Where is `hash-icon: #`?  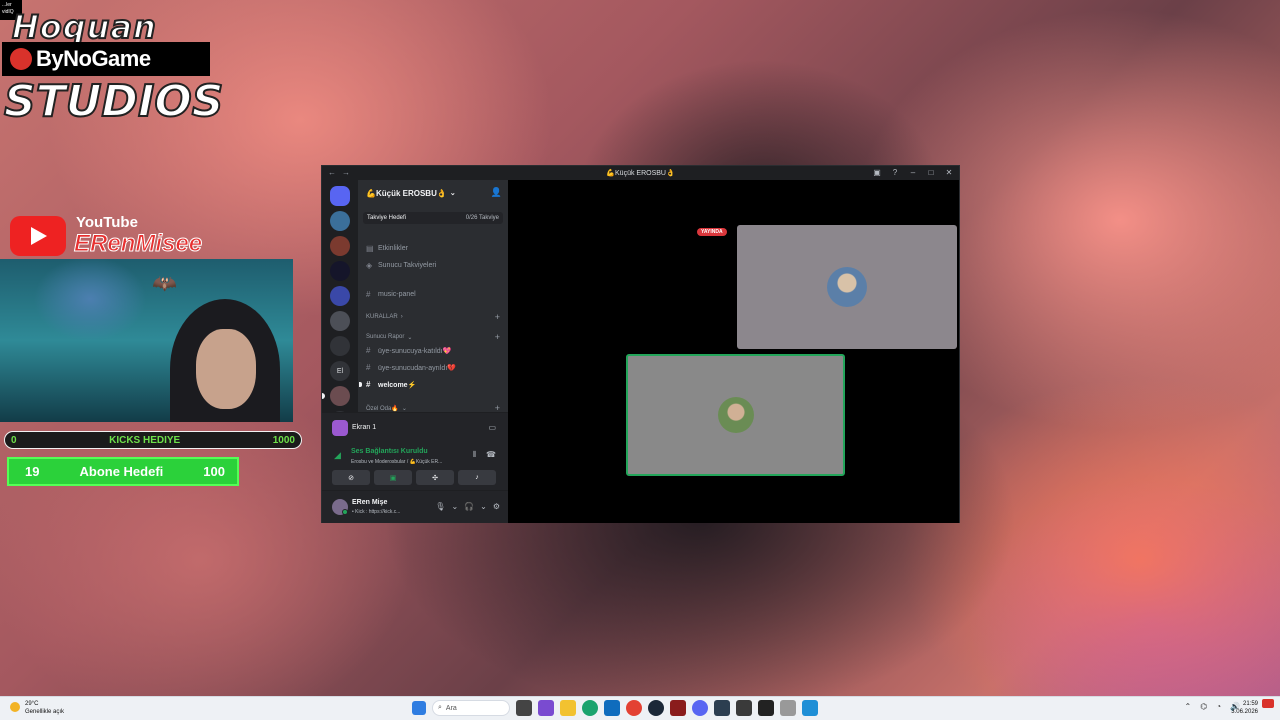 hash-icon: # is located at coordinates (368, 367).